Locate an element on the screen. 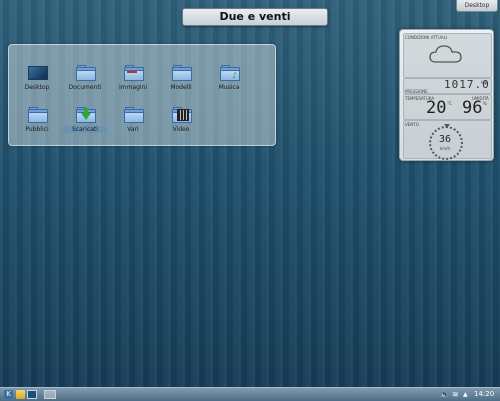 The image size is (500, 401). item-label: Musica is located at coordinates (229, 87).